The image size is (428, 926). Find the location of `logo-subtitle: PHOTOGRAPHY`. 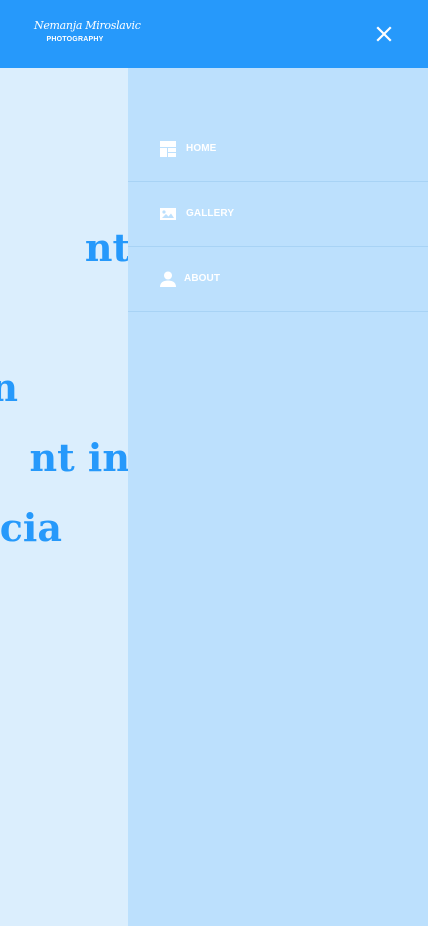

logo-subtitle: PHOTOGRAPHY is located at coordinates (75, 39).